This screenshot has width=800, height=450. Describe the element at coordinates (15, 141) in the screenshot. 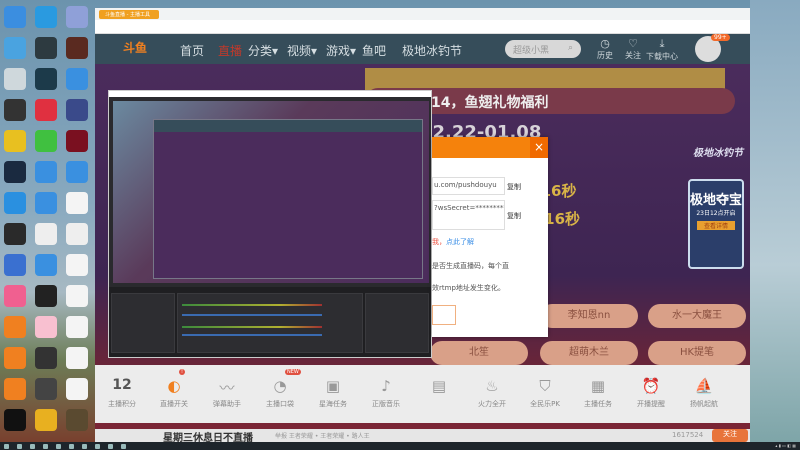

I see `qq-music-icon` at that location.